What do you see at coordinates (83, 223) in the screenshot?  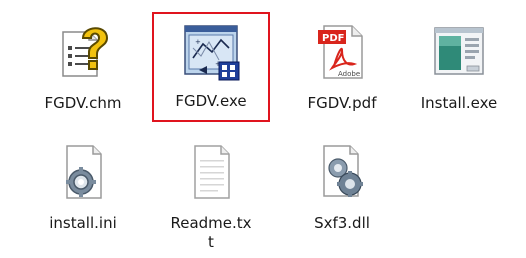 I see `file-name: install.ini` at bounding box center [83, 223].